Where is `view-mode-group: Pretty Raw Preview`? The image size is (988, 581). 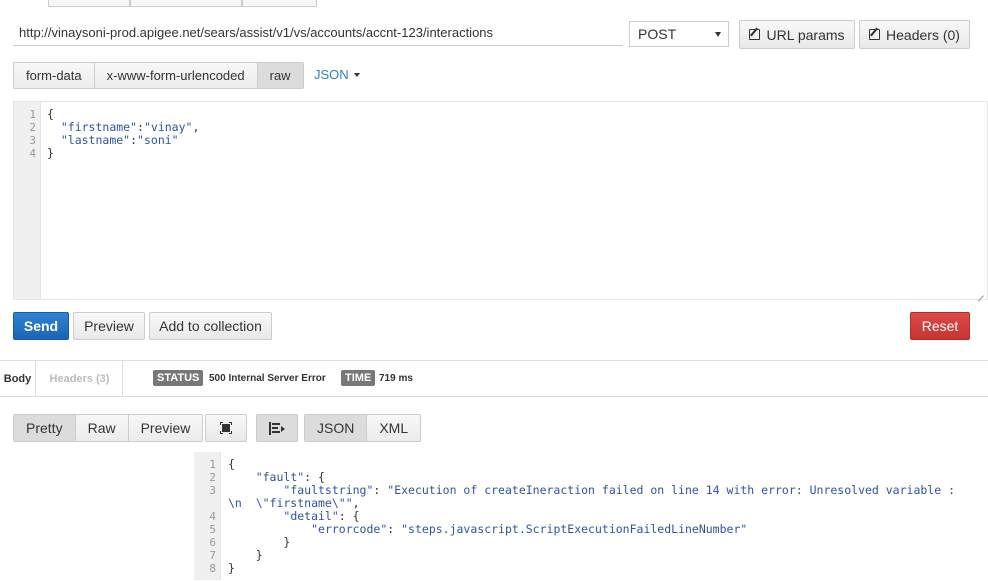 view-mode-group: Pretty Raw Preview is located at coordinates (108, 428).